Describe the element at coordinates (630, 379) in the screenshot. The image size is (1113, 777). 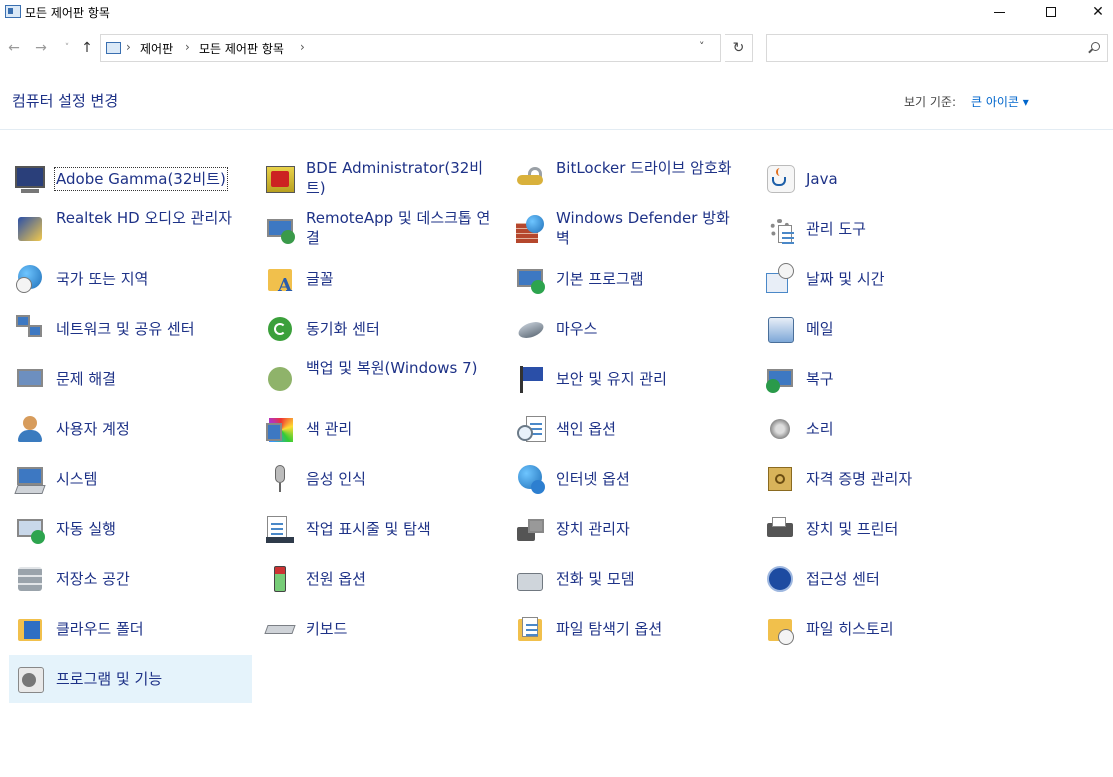
I see `control-panel-item: 보안 및 유지 관리` at that location.